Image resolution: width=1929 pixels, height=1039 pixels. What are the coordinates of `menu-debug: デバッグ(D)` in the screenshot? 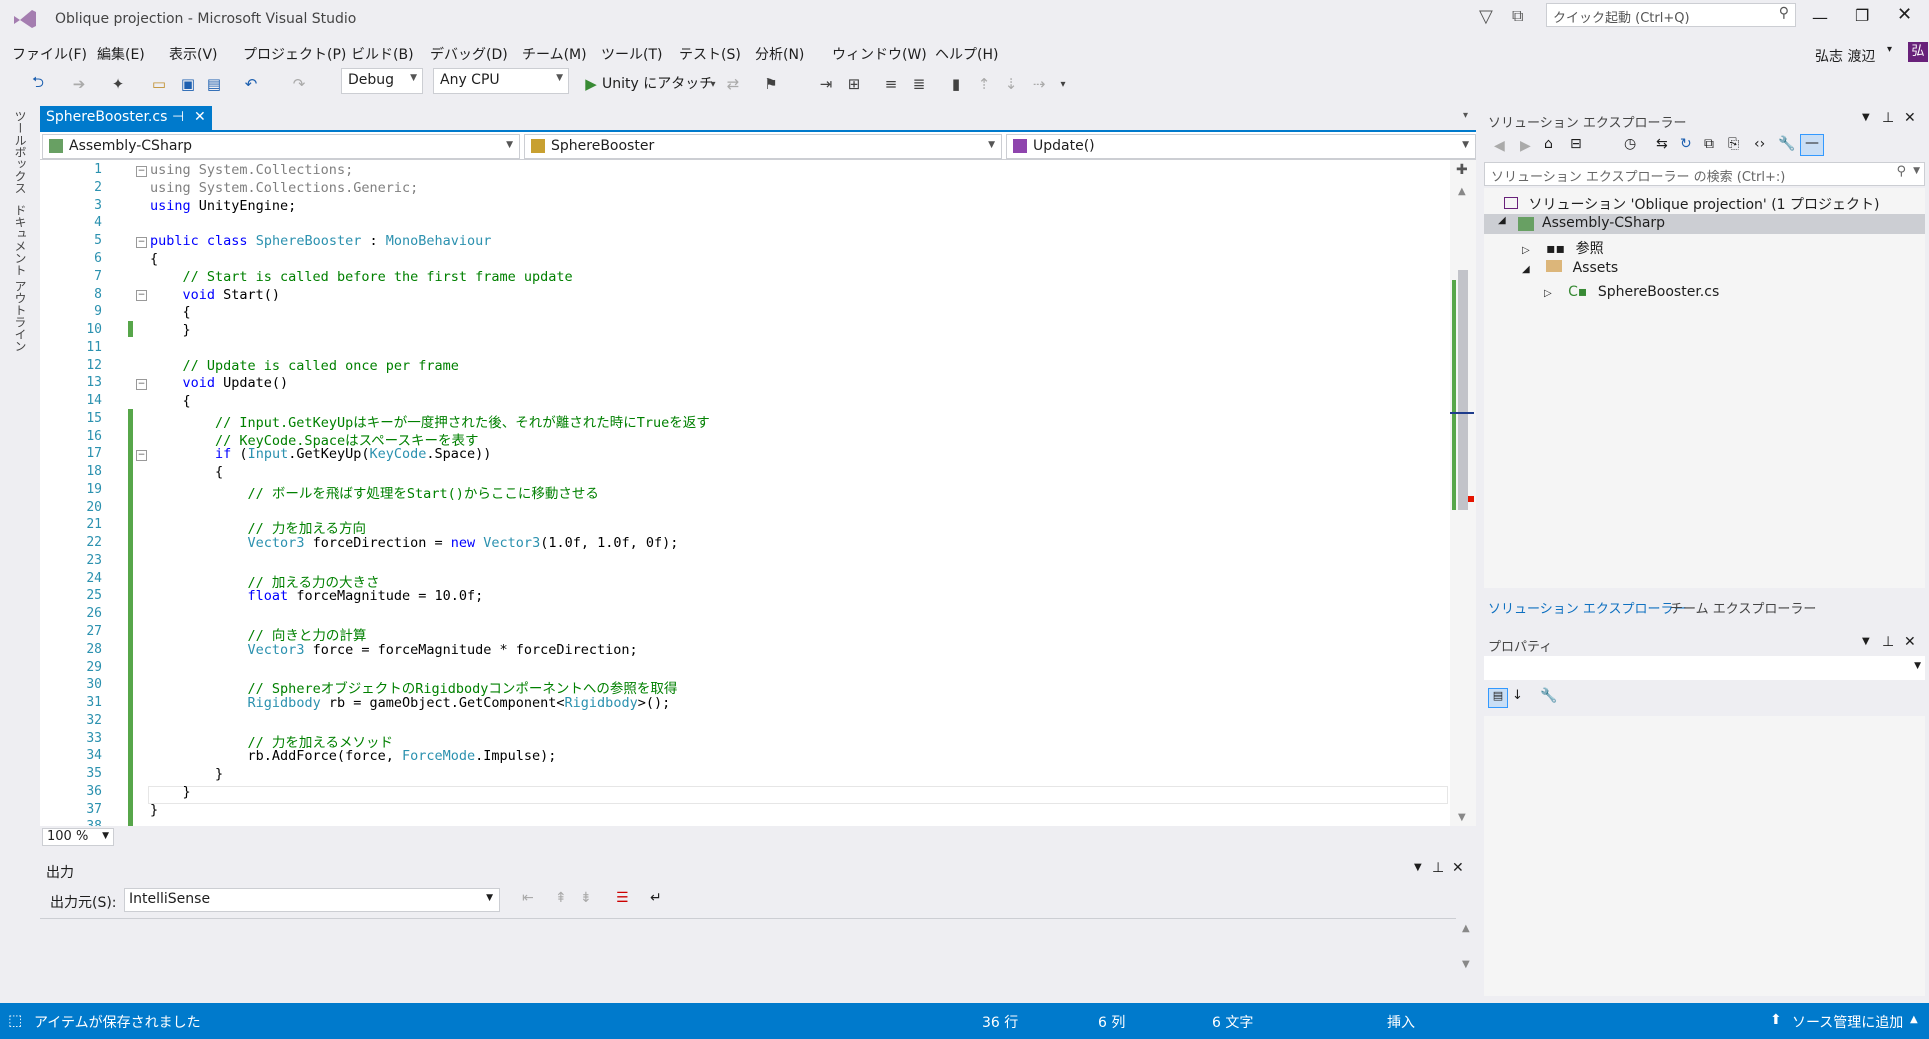 It's located at (469, 54).